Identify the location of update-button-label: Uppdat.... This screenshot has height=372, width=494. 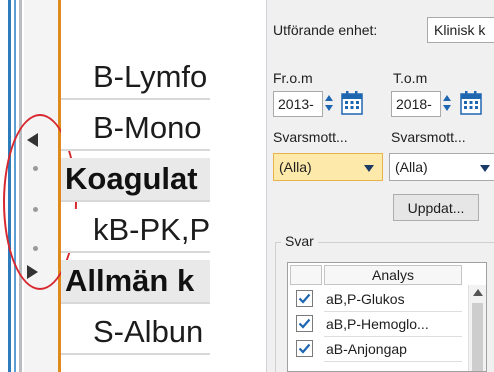
(436, 208).